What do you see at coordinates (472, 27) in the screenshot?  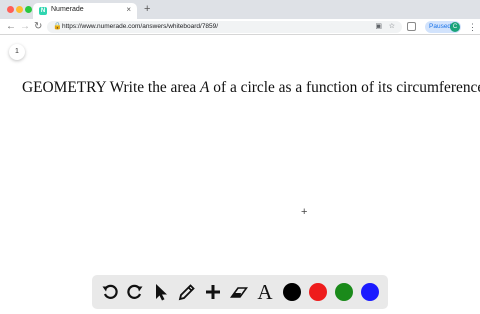 I see `browser-menu-icon: ⋮` at bounding box center [472, 27].